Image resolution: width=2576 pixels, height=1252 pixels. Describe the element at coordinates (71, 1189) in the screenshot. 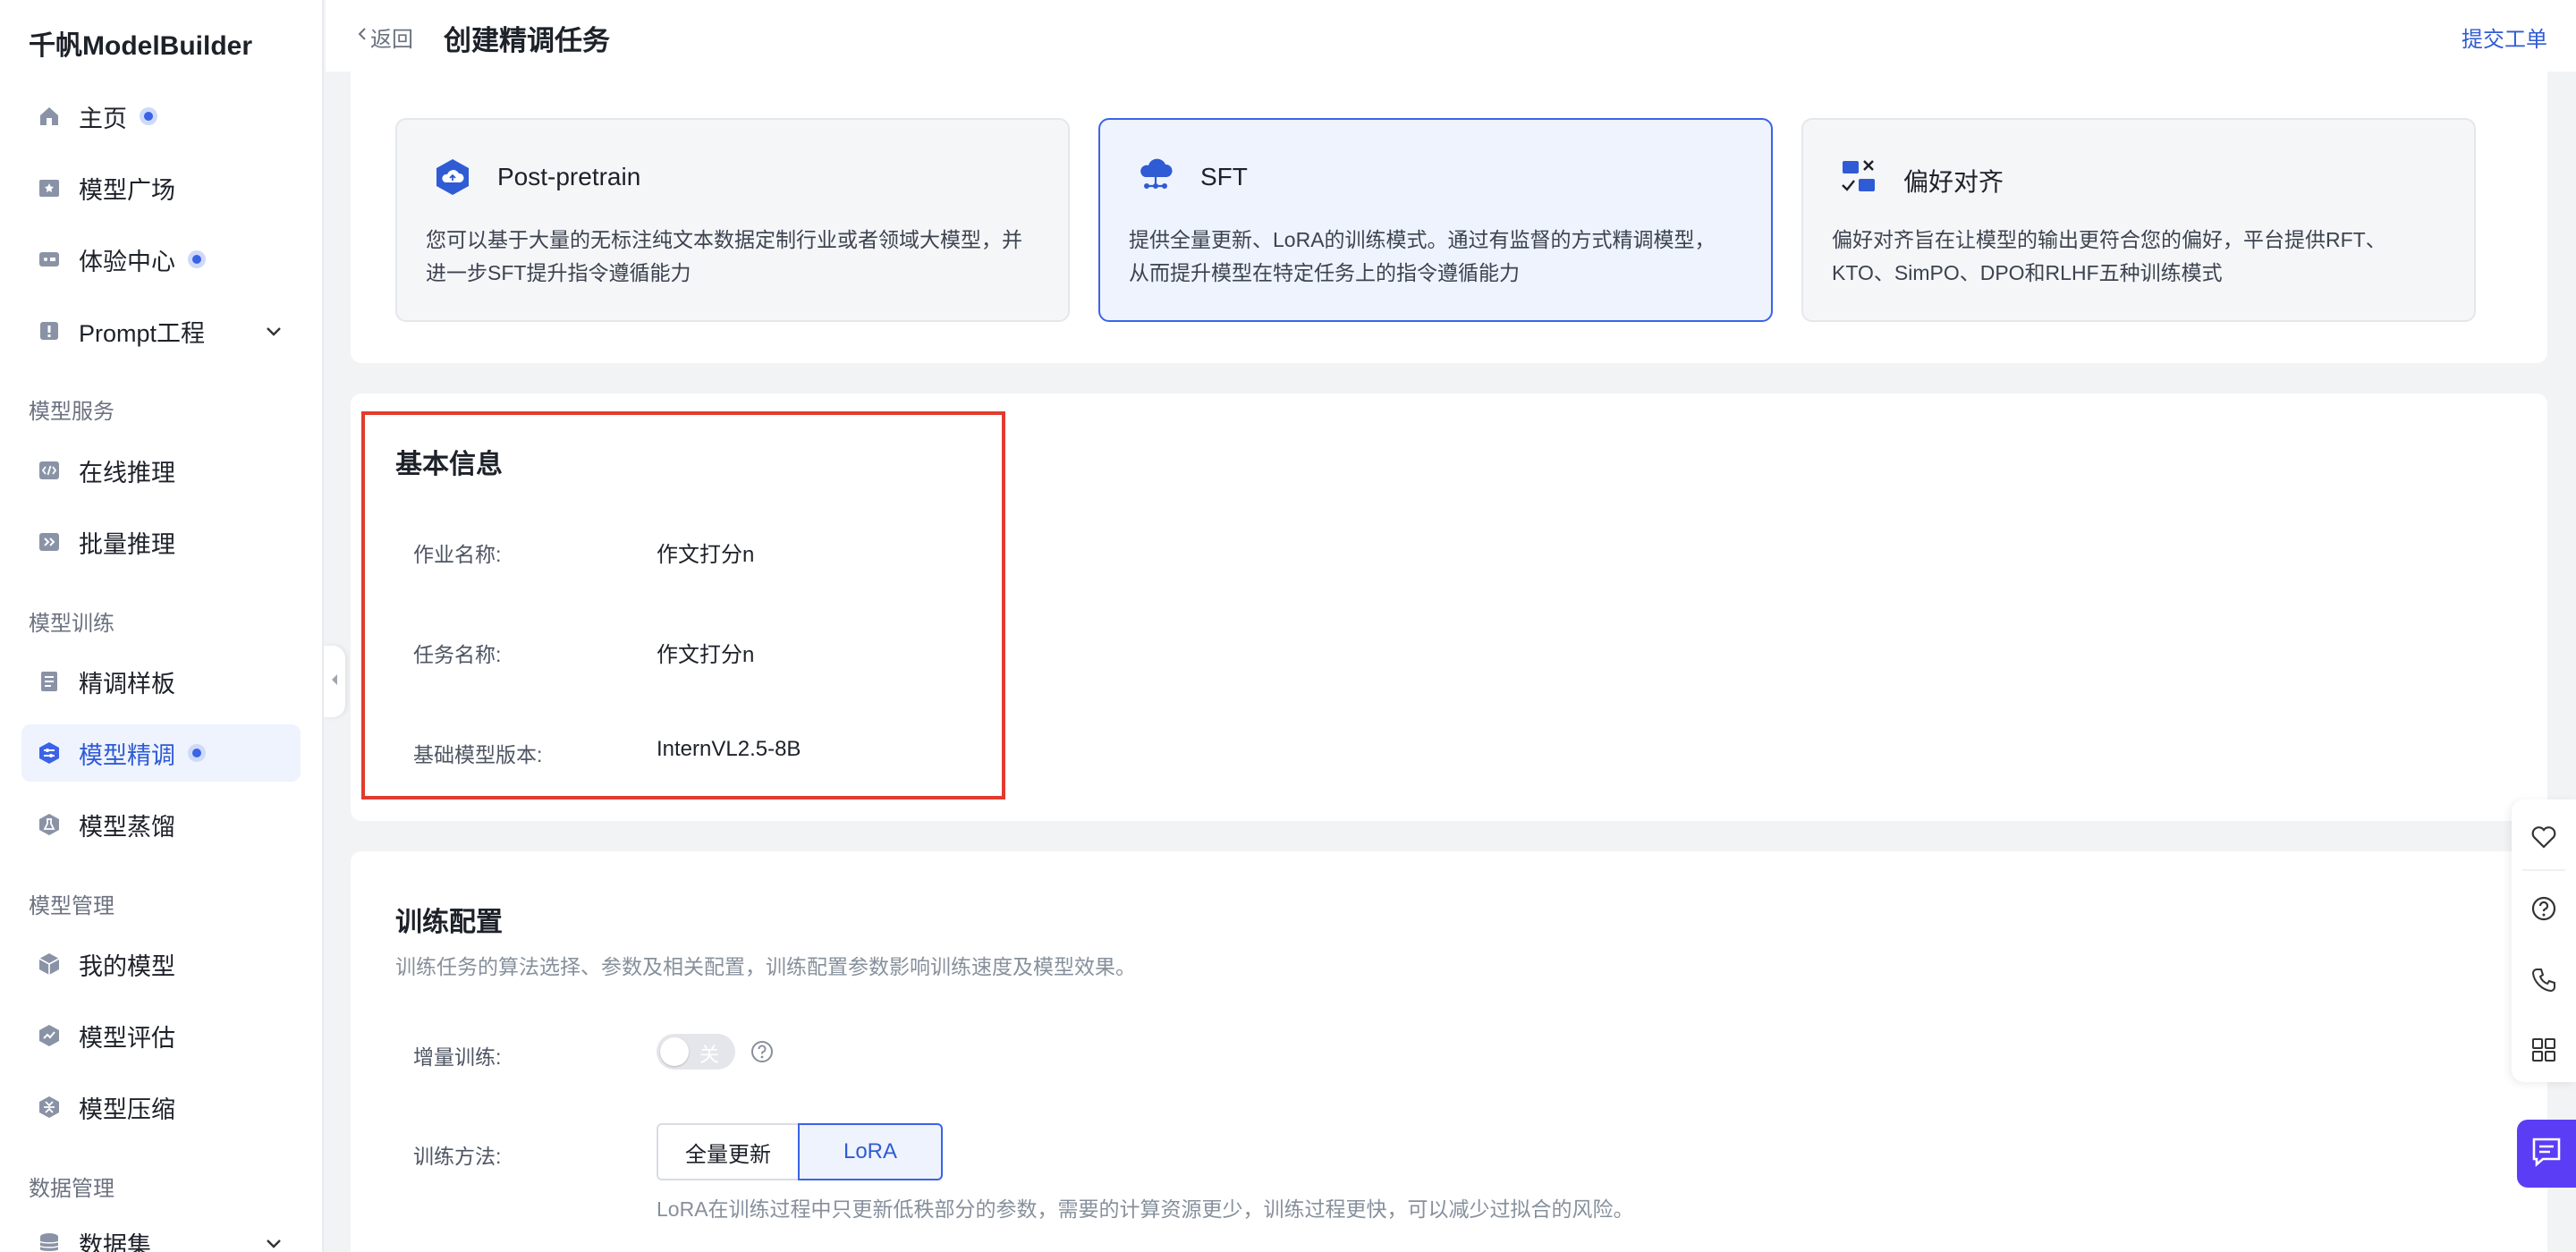

I see `group-title-data-management: 数据管理` at that location.